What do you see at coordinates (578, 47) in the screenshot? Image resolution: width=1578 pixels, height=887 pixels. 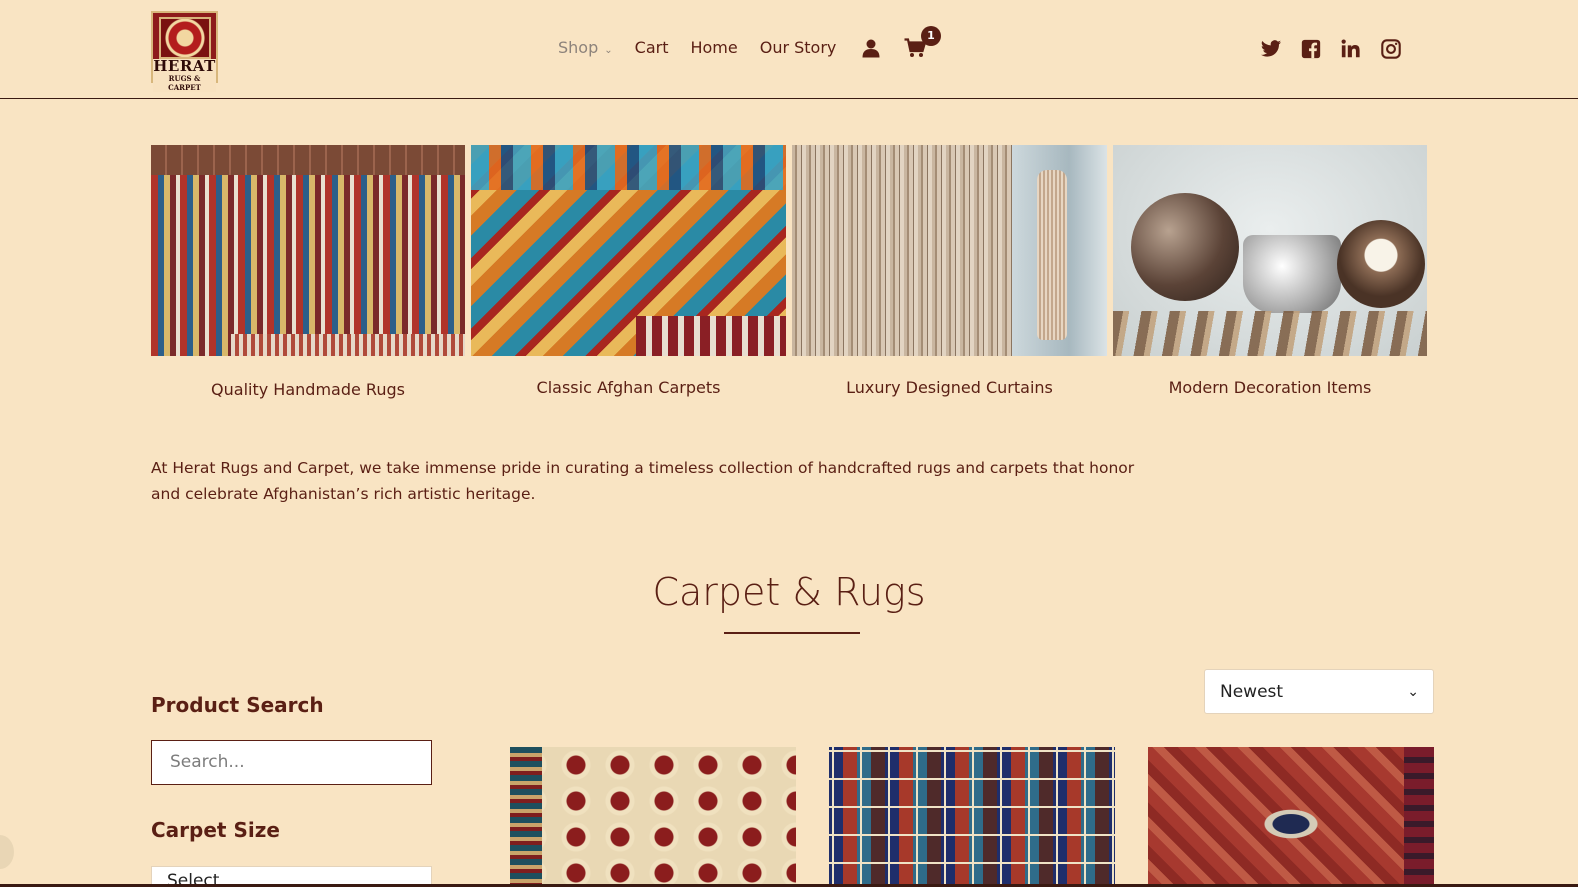 I see `nav-shop-label: Shop` at bounding box center [578, 47].